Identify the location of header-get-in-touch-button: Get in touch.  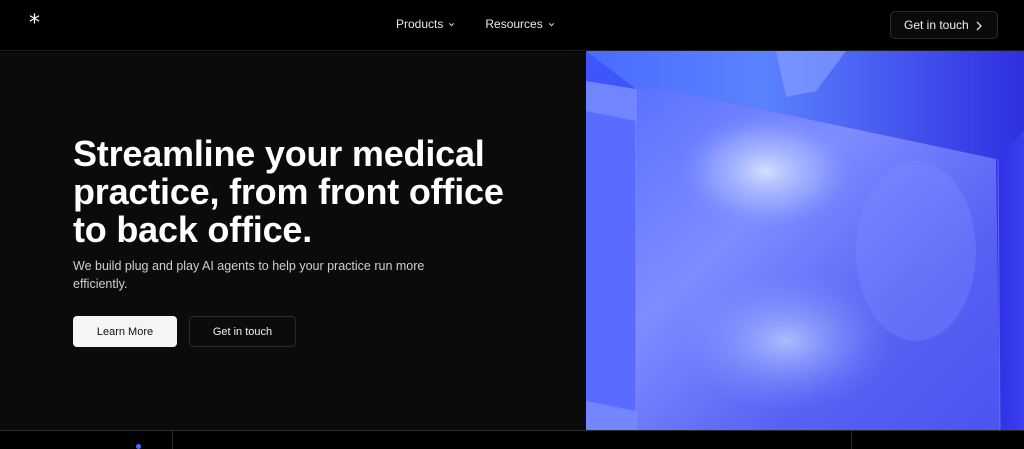
(944, 25).